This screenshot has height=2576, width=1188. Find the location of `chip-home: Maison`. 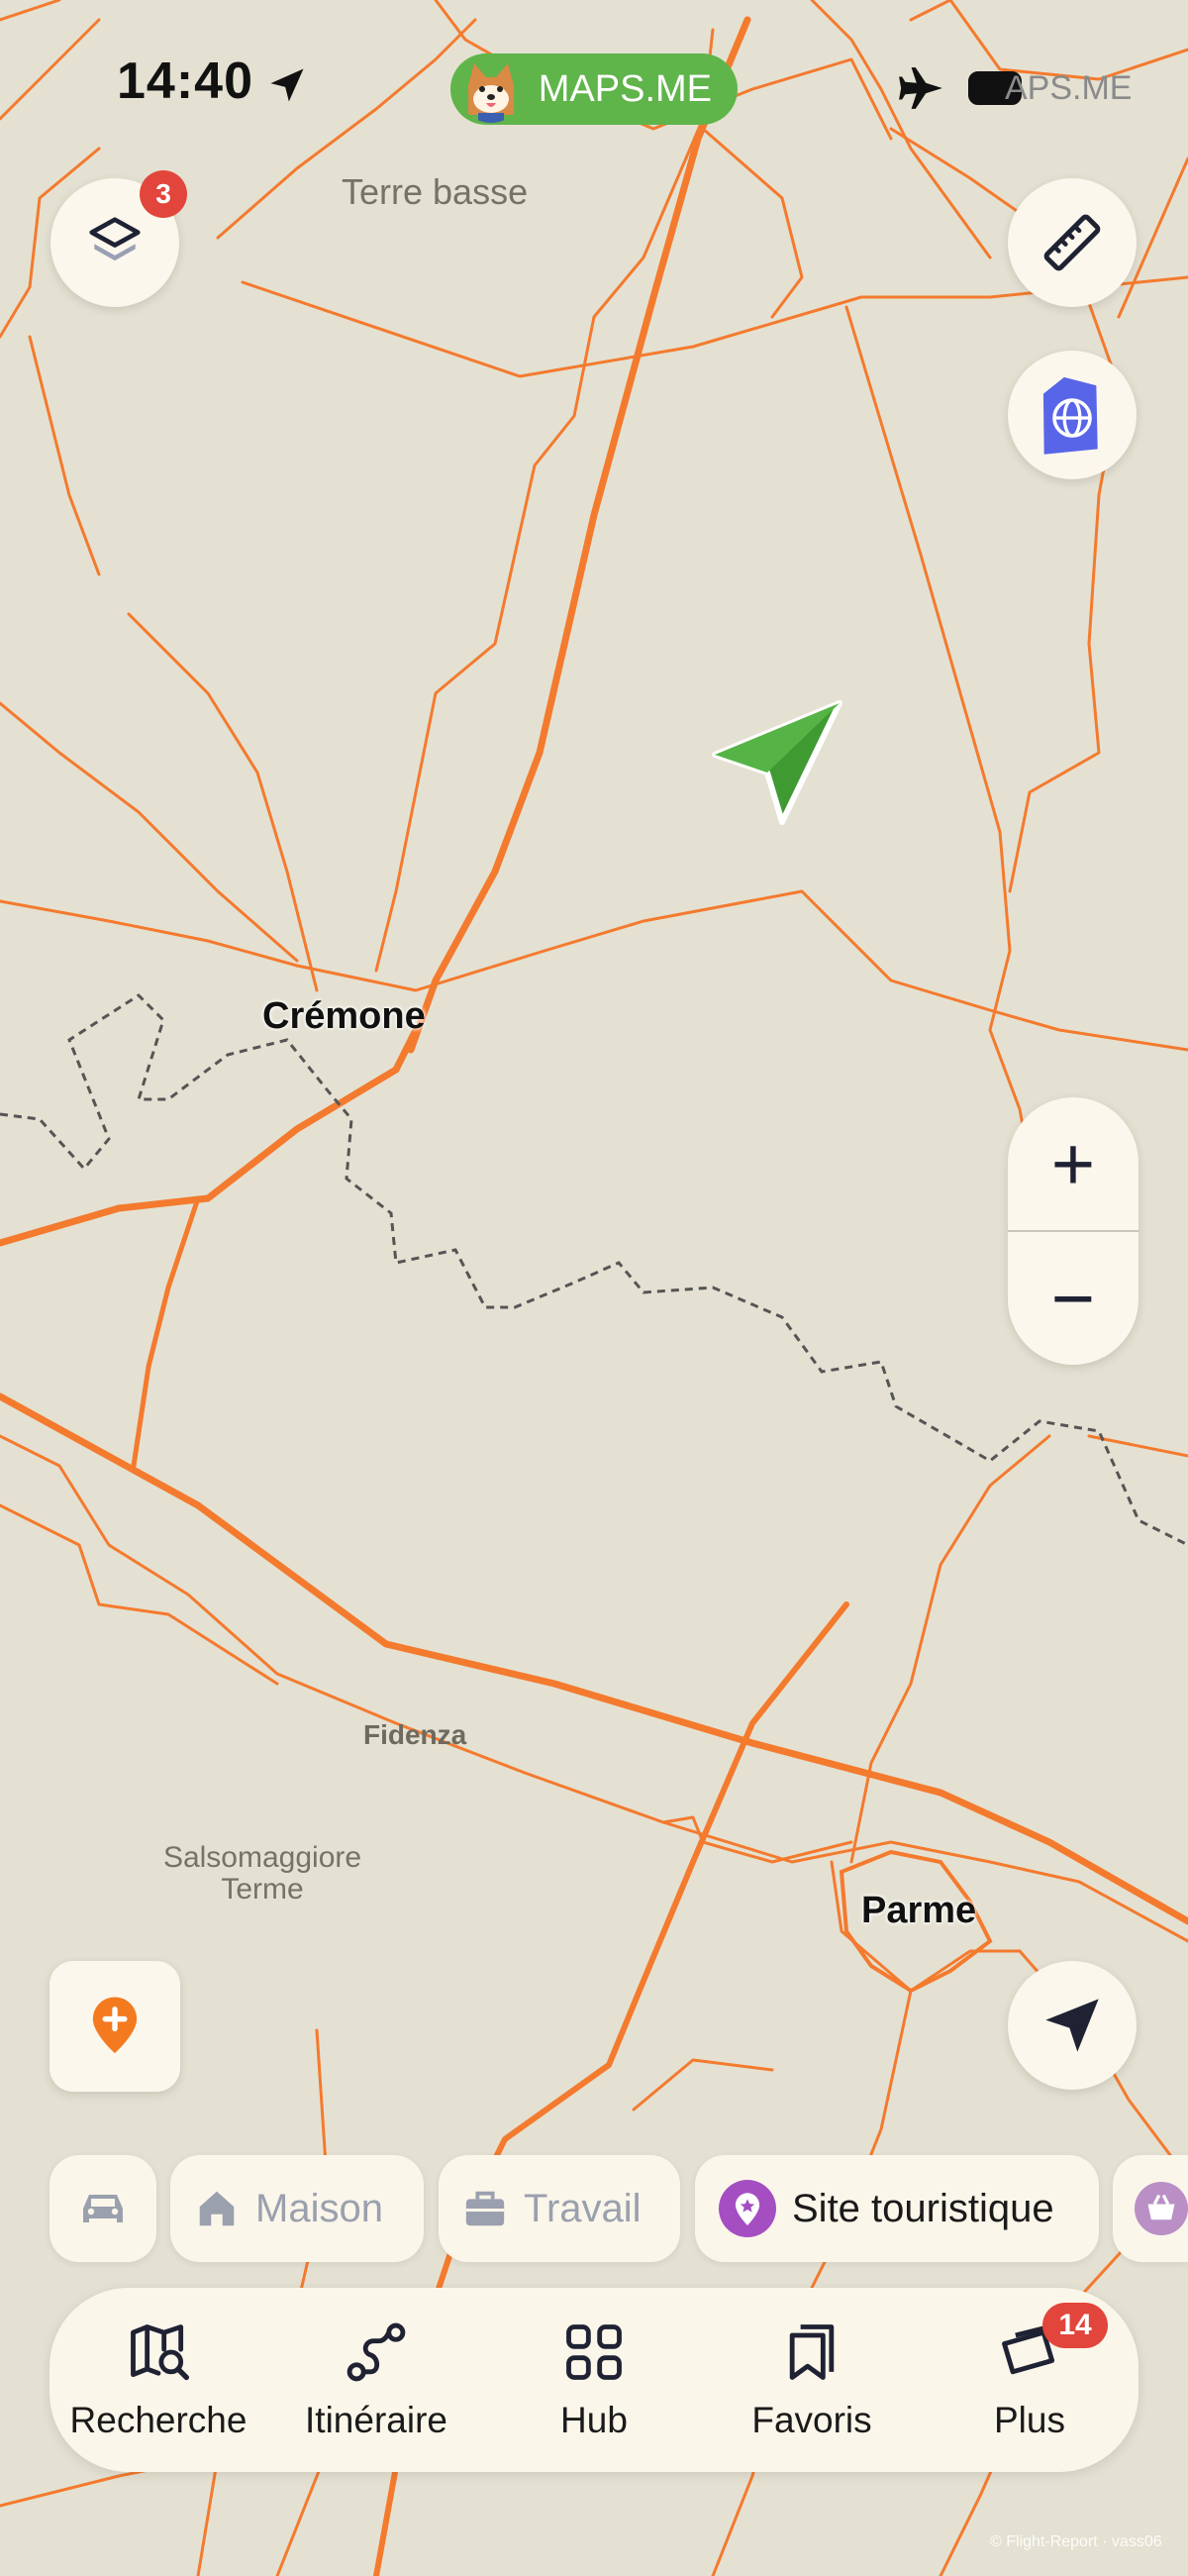

chip-home: Maison is located at coordinates (297, 2208).